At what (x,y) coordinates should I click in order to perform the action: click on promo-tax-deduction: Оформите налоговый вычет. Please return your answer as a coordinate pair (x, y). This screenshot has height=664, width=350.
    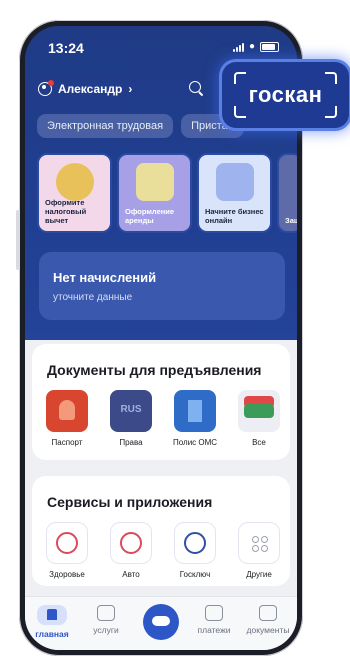
    Looking at the image, I should click on (74, 193).